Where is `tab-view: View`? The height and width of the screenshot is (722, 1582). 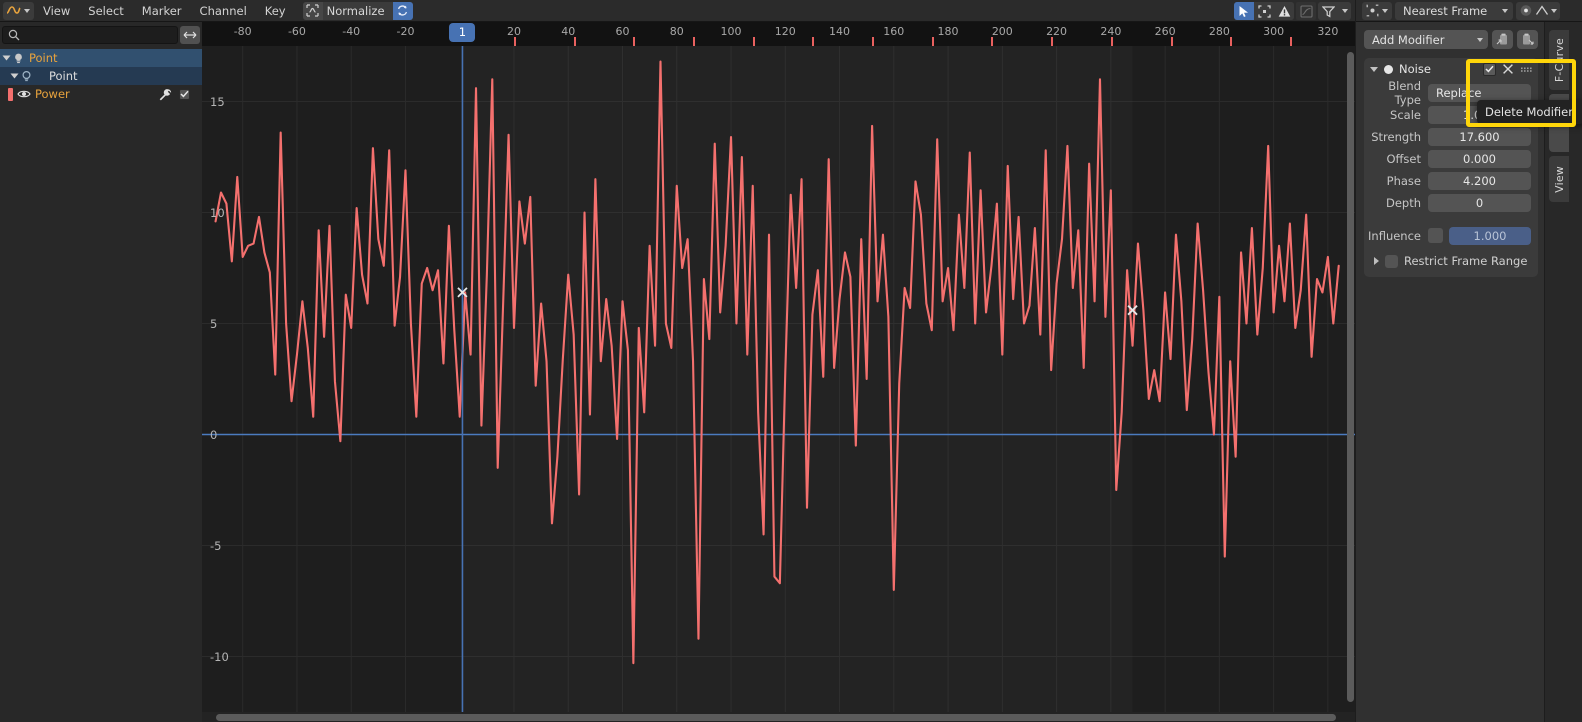 tab-view: View is located at coordinates (1559, 179).